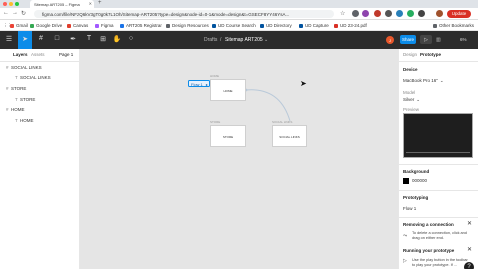 The height and width of the screenshot is (269, 478). What do you see at coordinates (33, 77) in the screenshot?
I see `layer-text-social-links: T SOCIAL LINKS` at bounding box center [33, 77].